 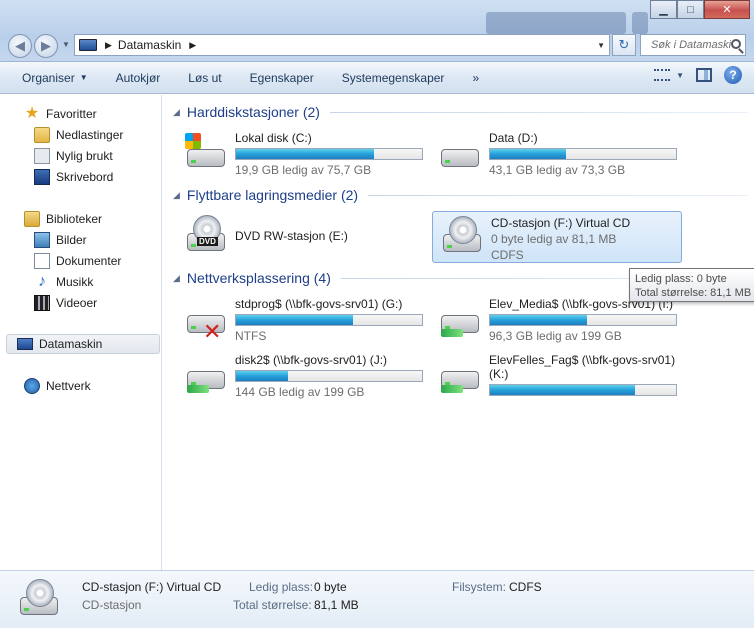 What do you see at coordinates (525, 587) in the screenshot?
I see `details-fs-value: CDFS` at bounding box center [525, 587].